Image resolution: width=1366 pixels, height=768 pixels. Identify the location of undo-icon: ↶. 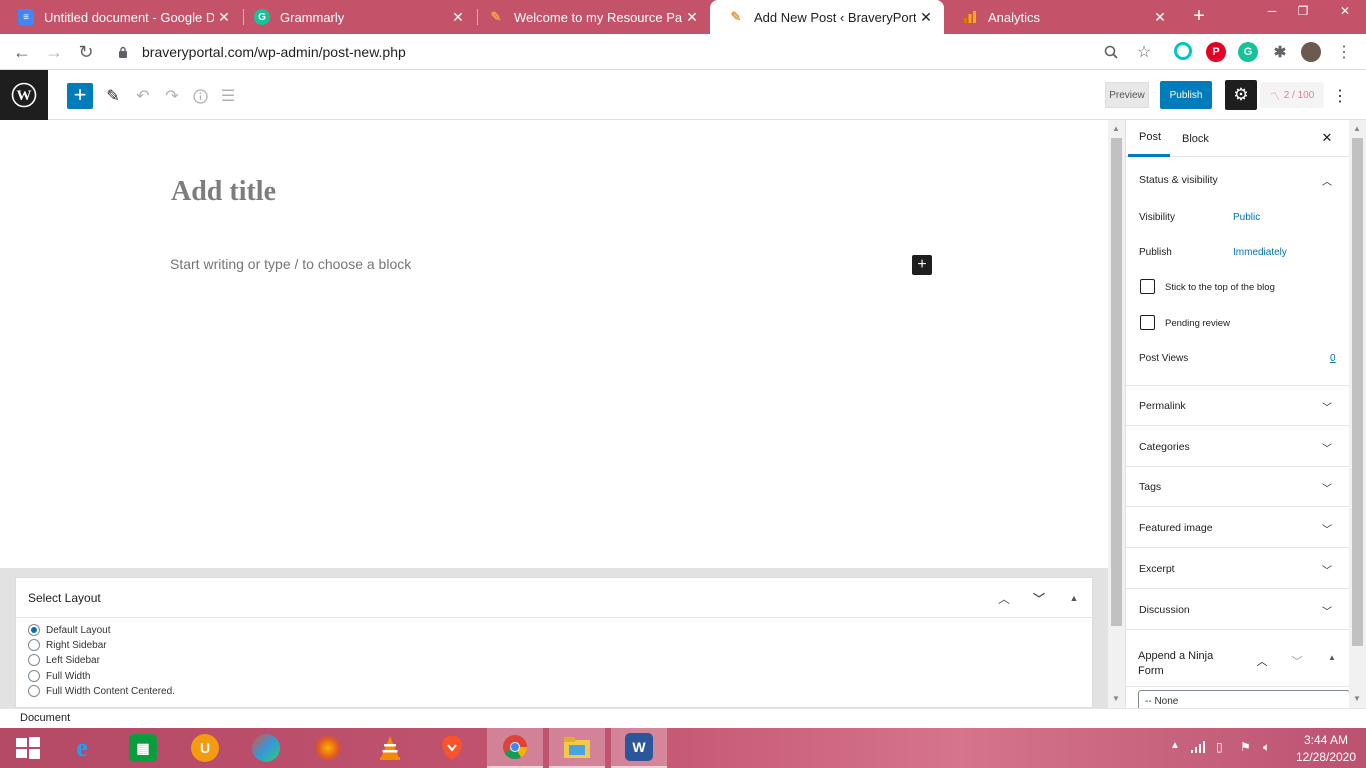
(143, 96).